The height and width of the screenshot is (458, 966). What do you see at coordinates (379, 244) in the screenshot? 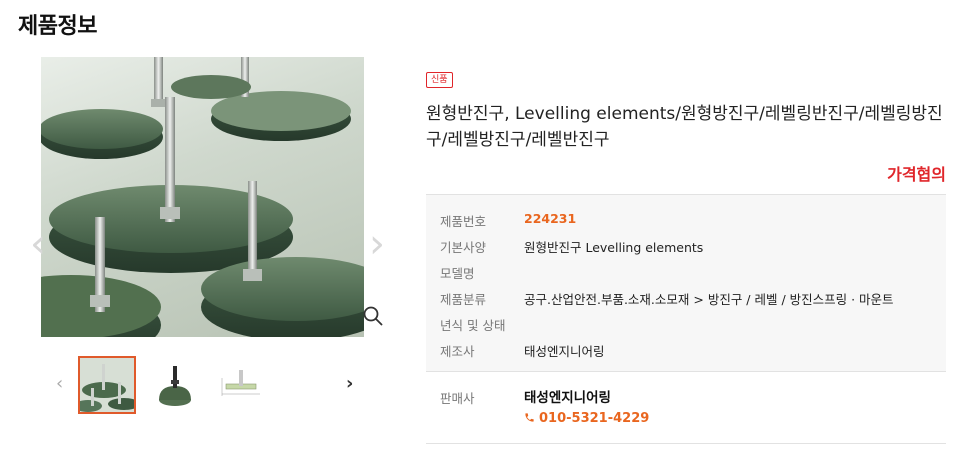
I see `image-next-arrow: ›` at bounding box center [379, 244].